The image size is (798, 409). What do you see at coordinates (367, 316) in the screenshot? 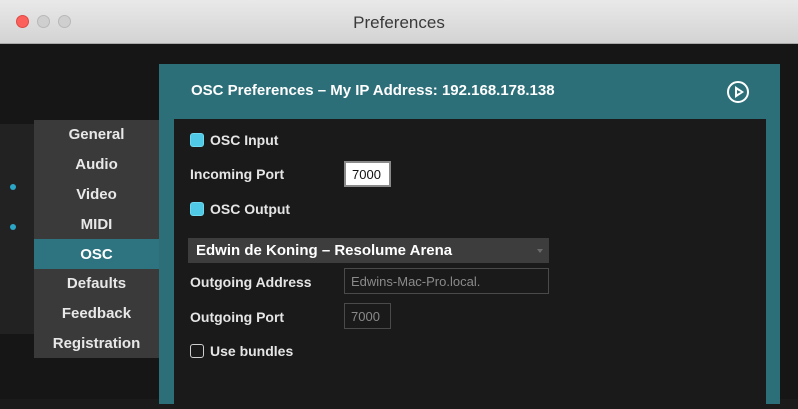
I see `outgoing-port-field` at bounding box center [367, 316].